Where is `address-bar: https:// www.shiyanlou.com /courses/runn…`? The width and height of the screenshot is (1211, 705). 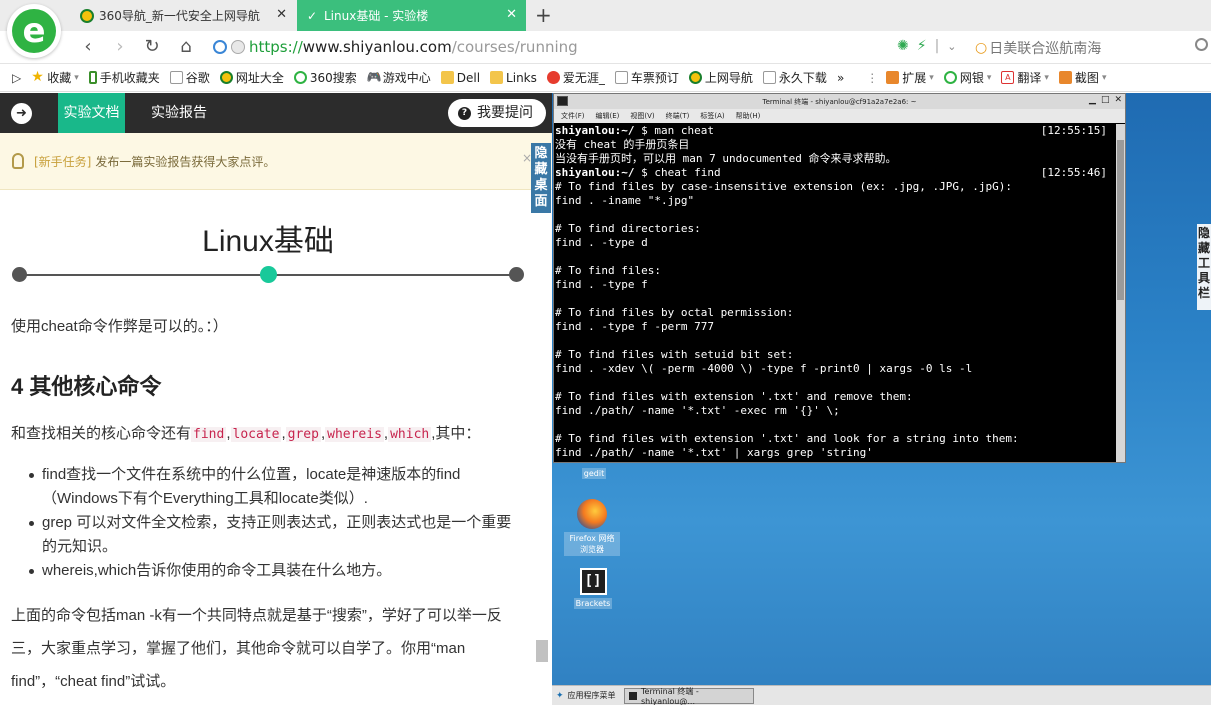
address-bar: https:// www.shiyanlou.com /courses/runn… is located at coordinates (553, 47).